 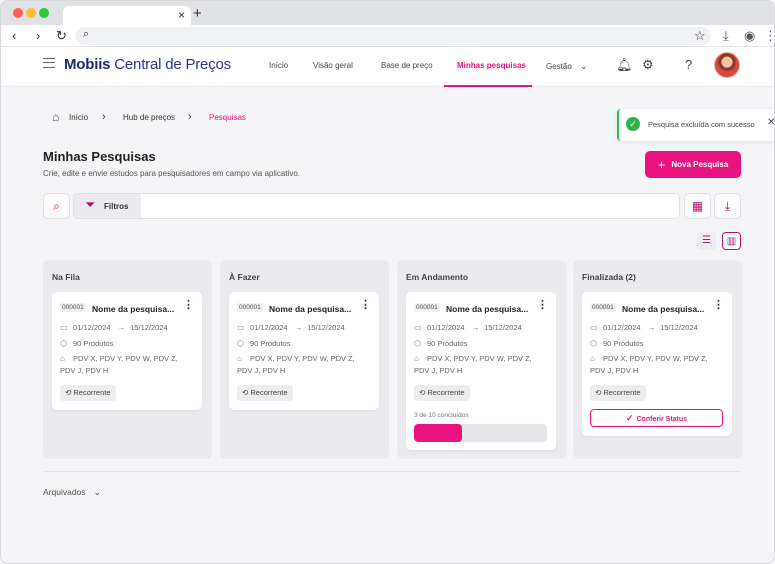 I want to click on filter-bar: ⏷ Filtros, so click(x=376, y=206).